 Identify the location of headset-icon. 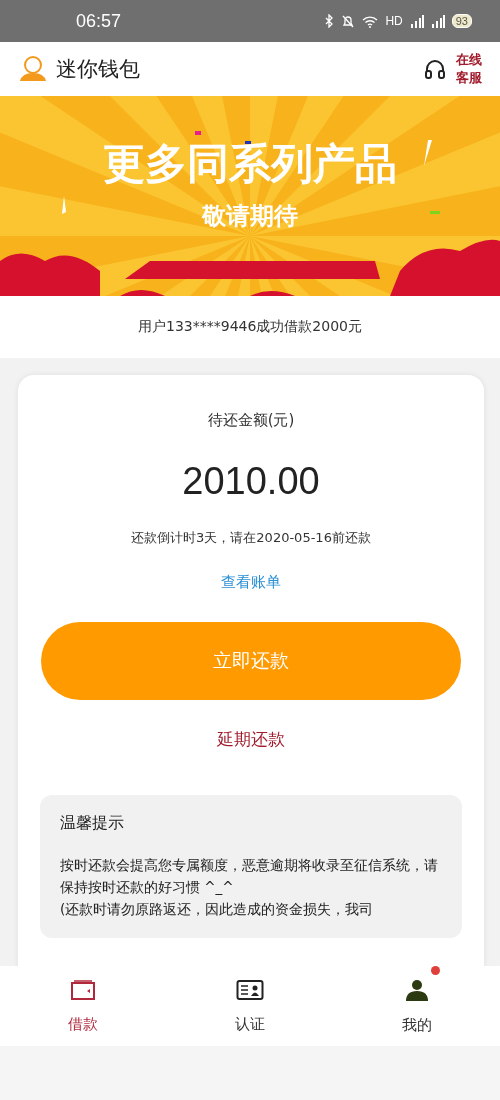
(435, 69).